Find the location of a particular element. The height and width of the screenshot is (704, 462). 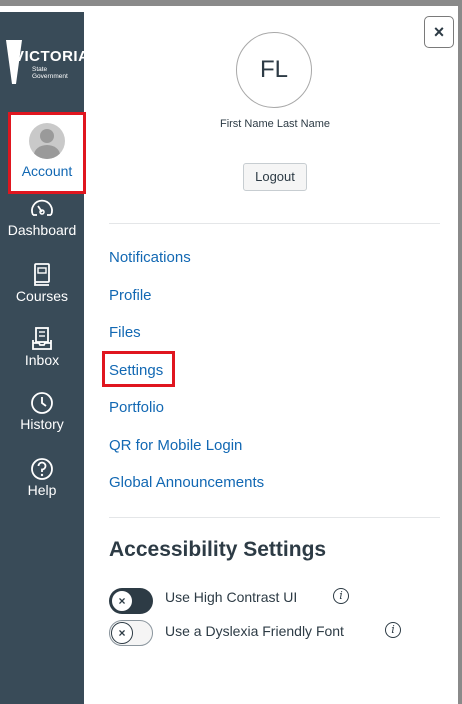

logo-wordmark: VICTORIA is located at coordinates (52, 56).